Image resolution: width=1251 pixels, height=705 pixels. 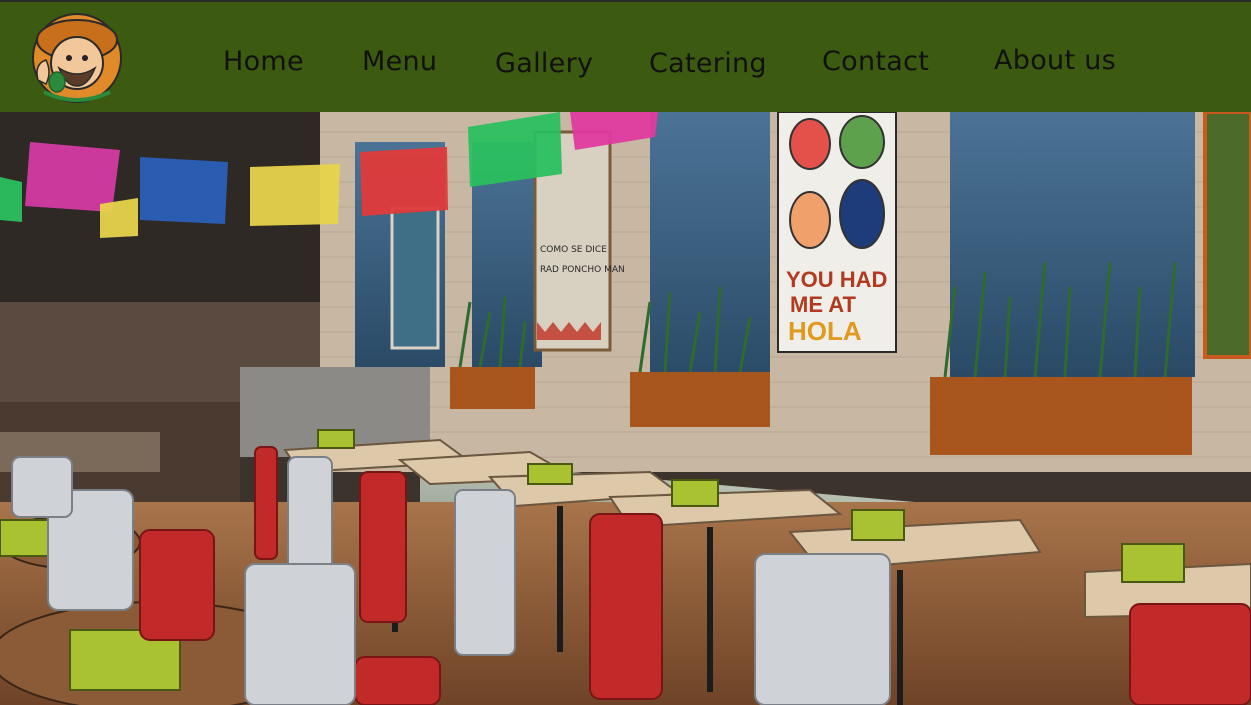 What do you see at coordinates (263, 61) in the screenshot?
I see `nav-home-link: Home` at bounding box center [263, 61].